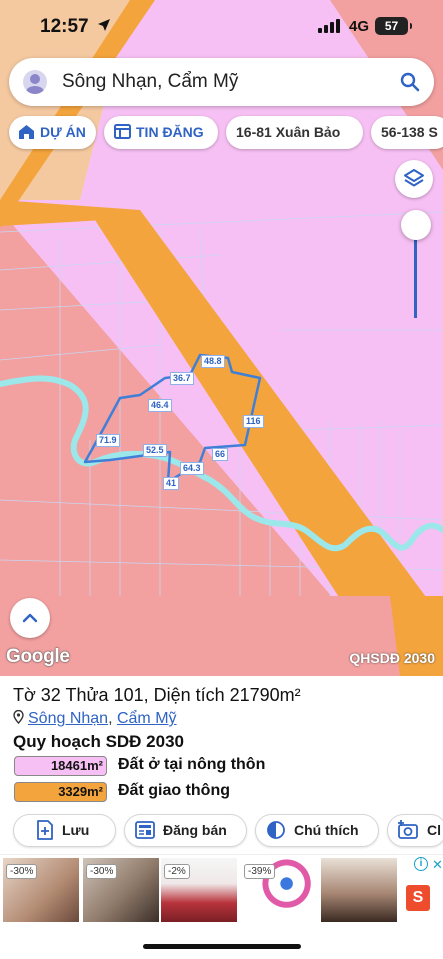 The image size is (443, 959). Describe the element at coordinates (421, 864) in the screenshot. I see `ad-info-icon: i` at that location.